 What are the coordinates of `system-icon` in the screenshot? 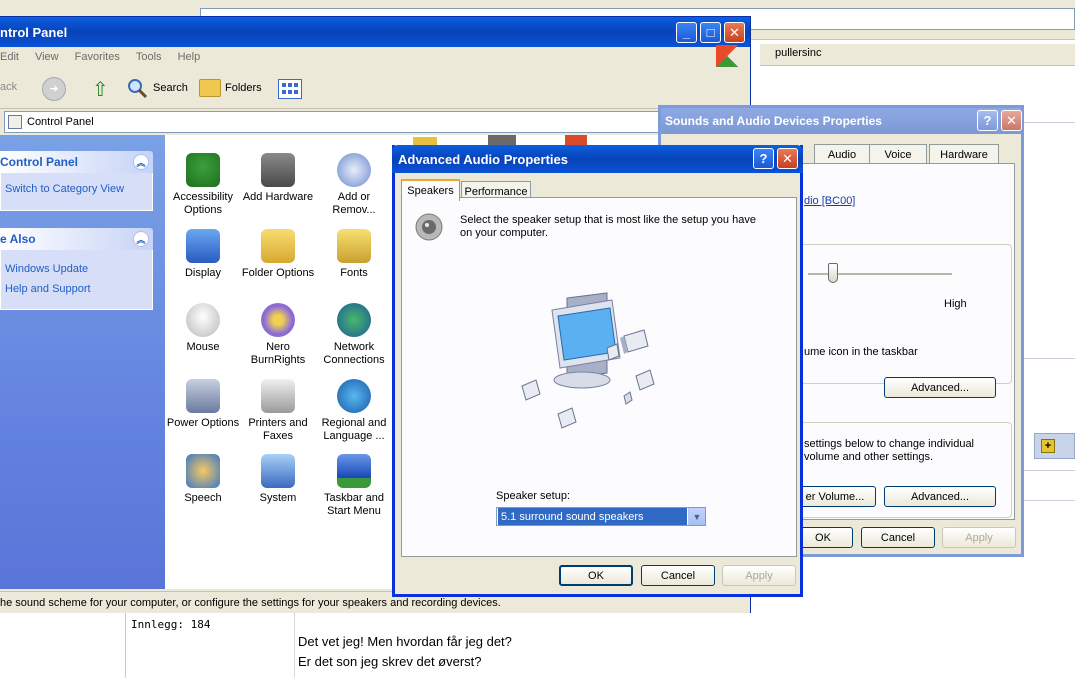 It's located at (278, 471).